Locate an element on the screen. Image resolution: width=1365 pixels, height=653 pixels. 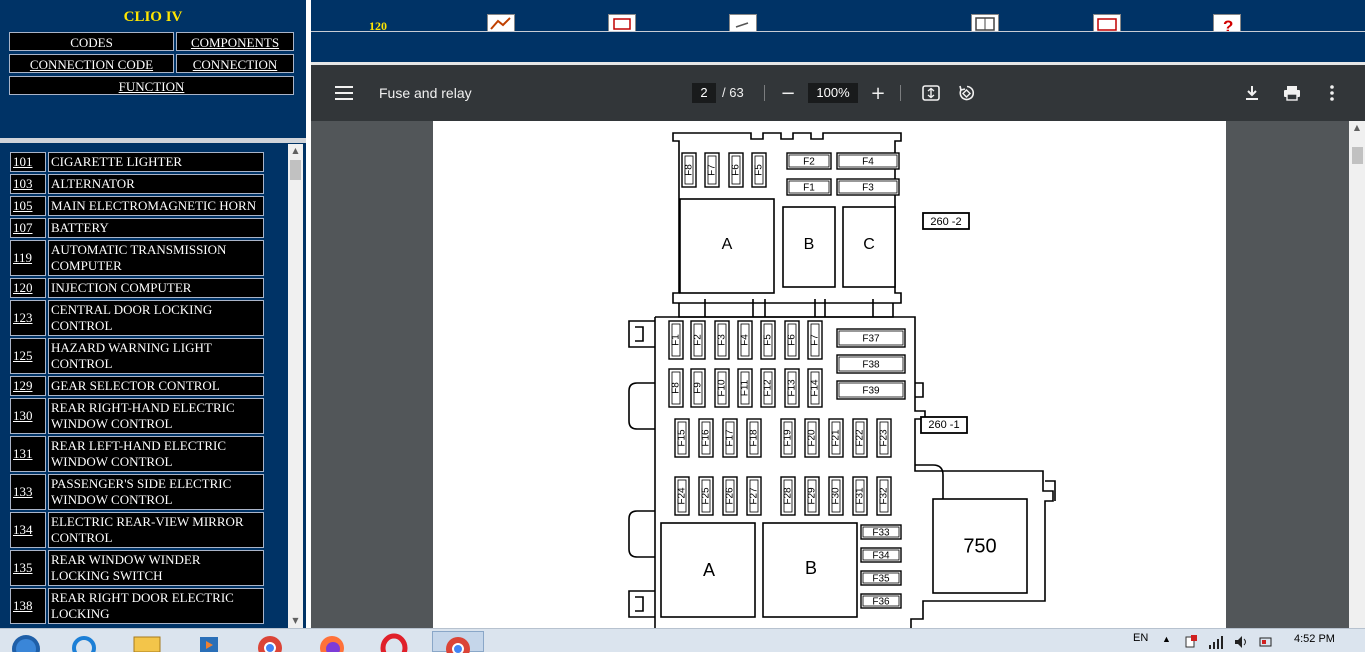
help-icon: ? is located at coordinates (1227, 23).